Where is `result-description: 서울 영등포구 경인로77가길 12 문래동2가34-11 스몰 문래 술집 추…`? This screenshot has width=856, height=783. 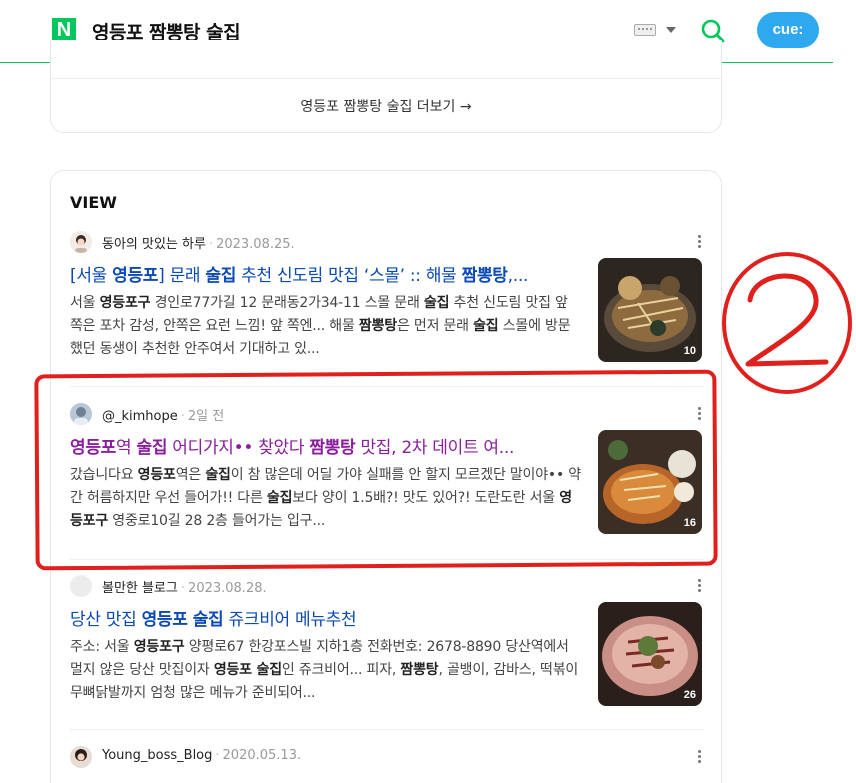 result-description: 서울 영등포구 경인로77가길 12 문래동2가34-11 스몰 문래 술집 추… is located at coordinates (320, 326).